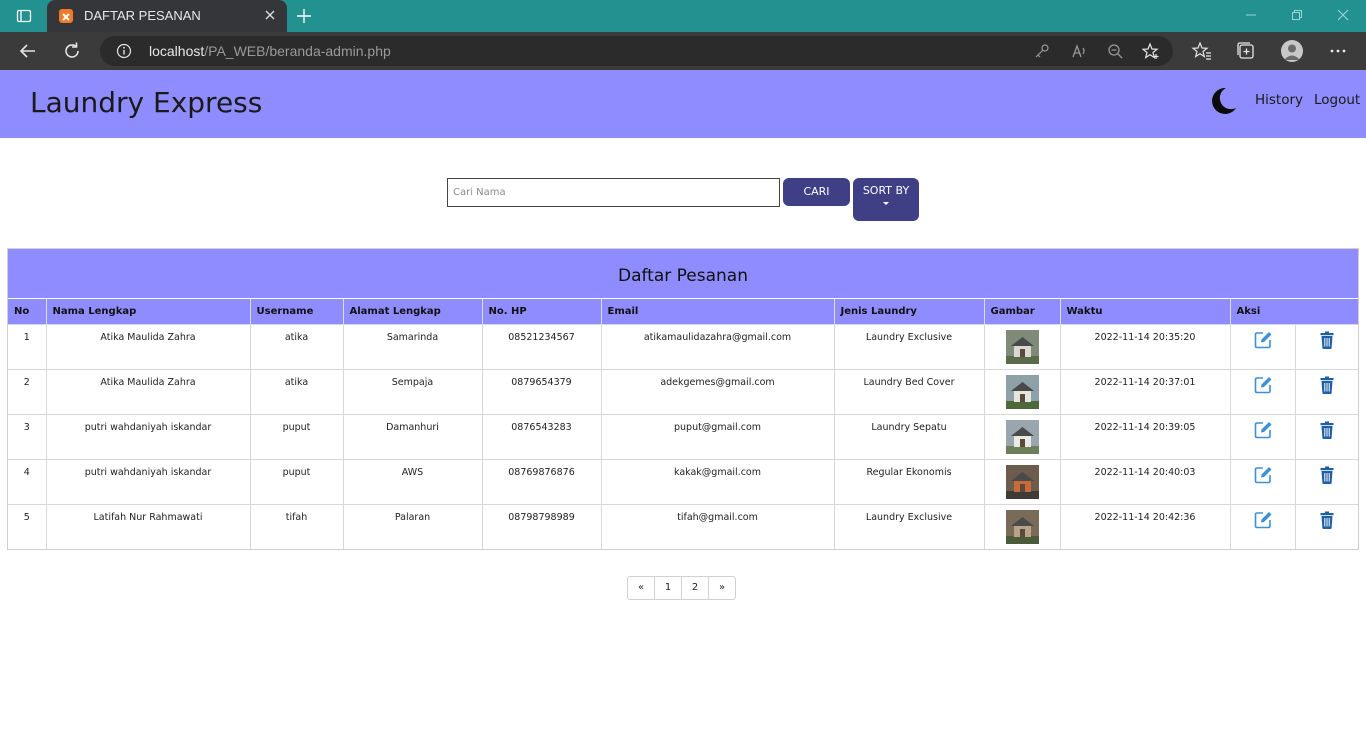 Image resolution: width=1366 pixels, height=738 pixels. What do you see at coordinates (1251, 15) in the screenshot?
I see `minimize-icon` at bounding box center [1251, 15].